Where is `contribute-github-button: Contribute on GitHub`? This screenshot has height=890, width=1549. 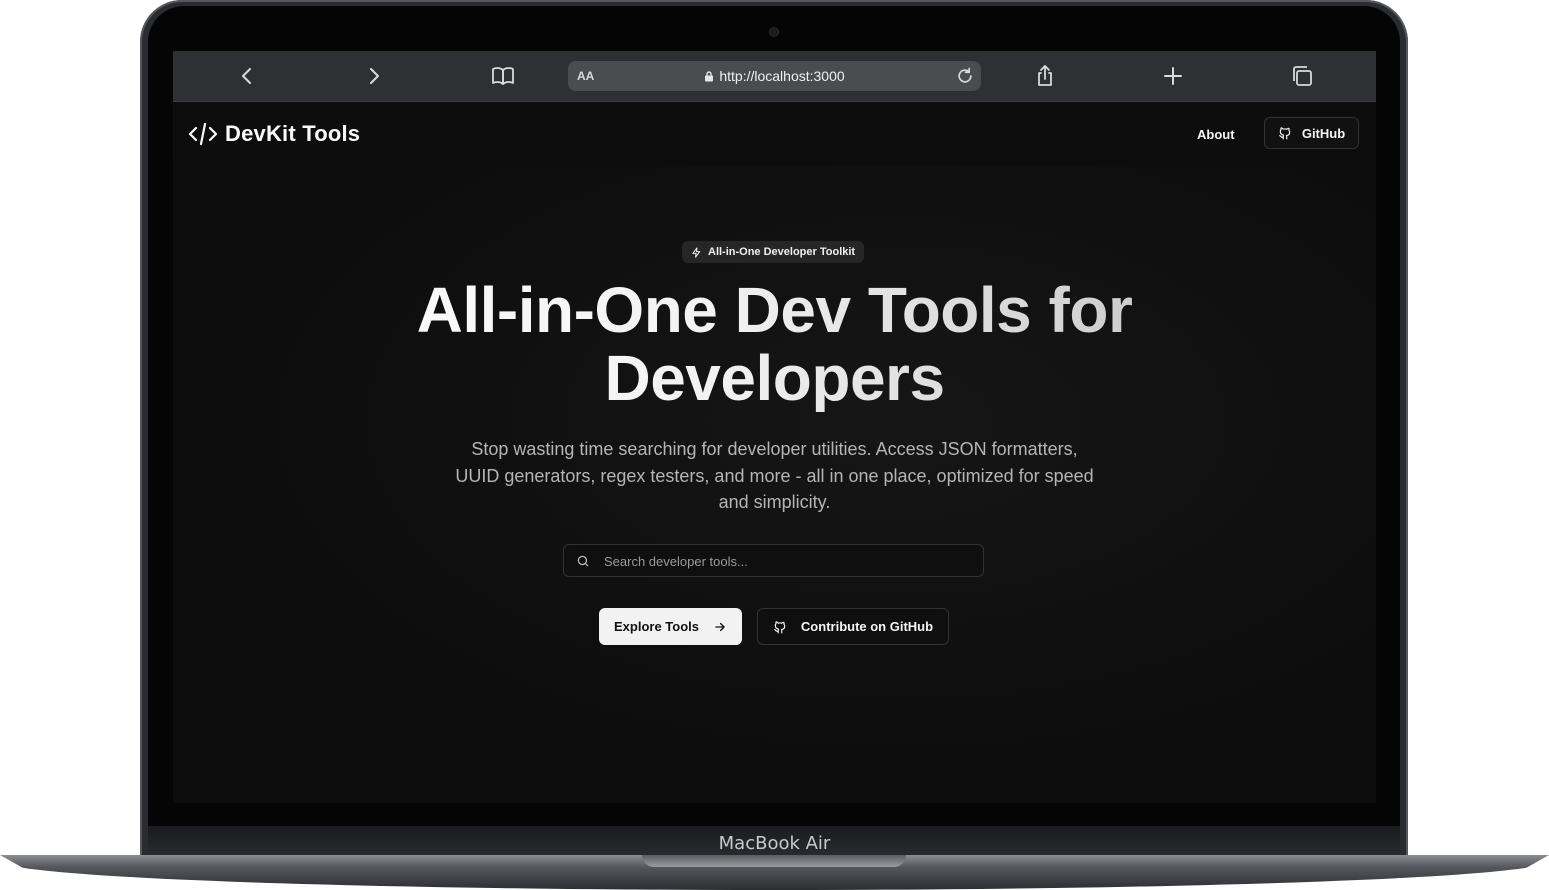 contribute-github-button: Contribute on GitHub is located at coordinates (853, 626).